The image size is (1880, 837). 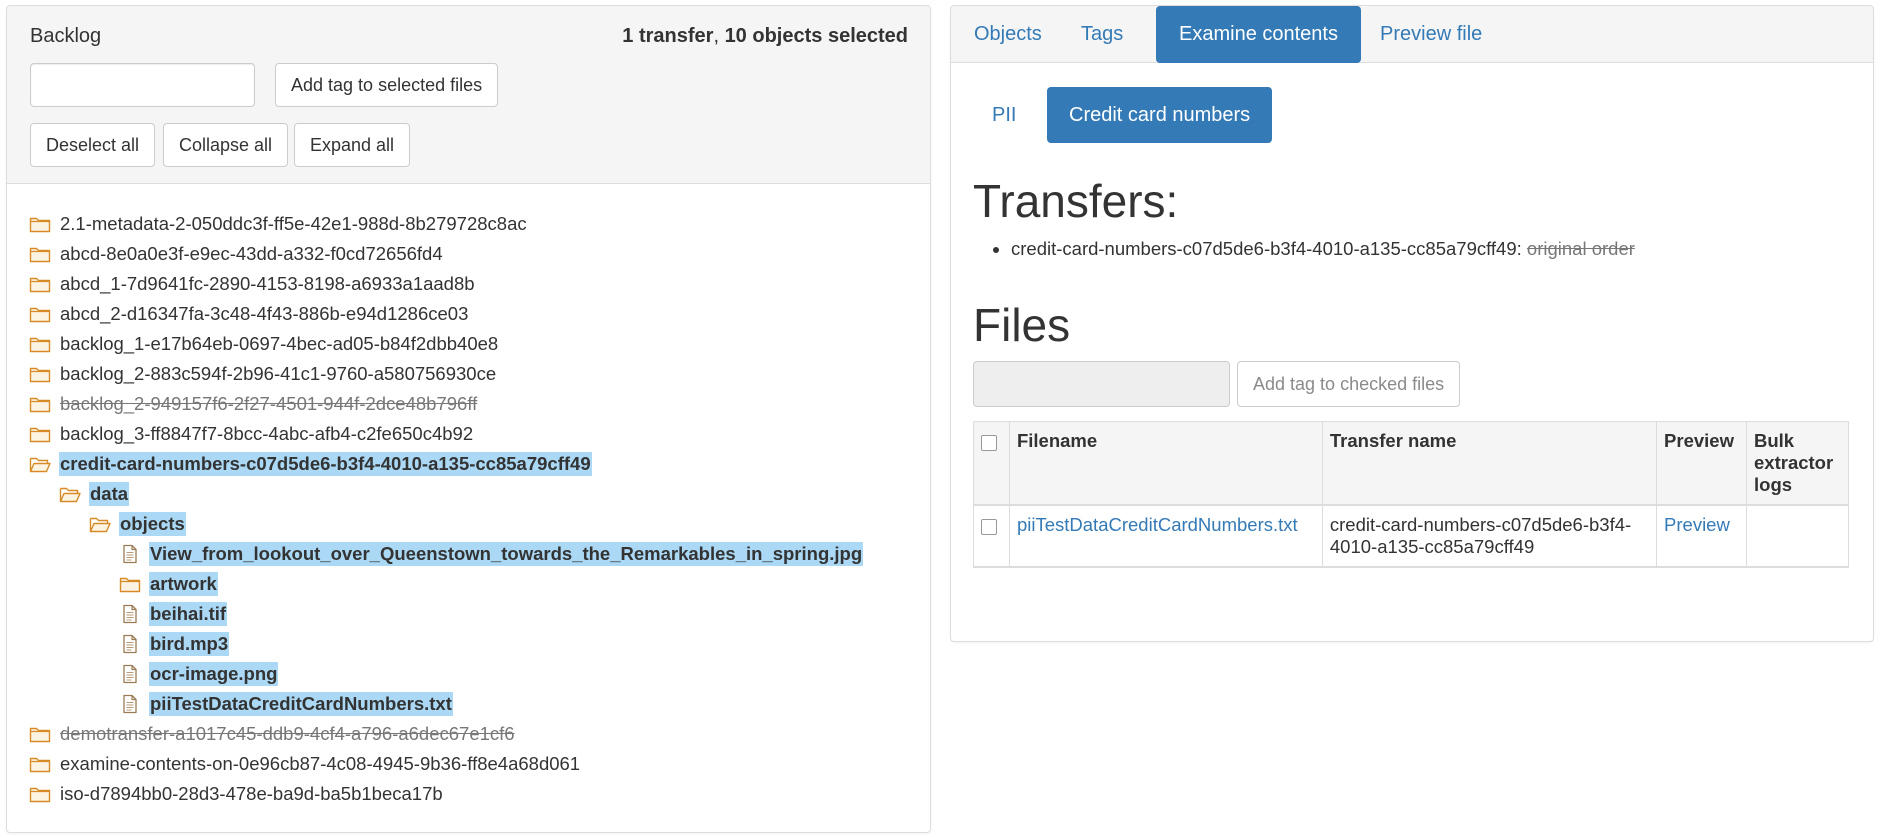 What do you see at coordinates (989, 443) in the screenshot?
I see `select-all-checkbox` at bounding box center [989, 443].